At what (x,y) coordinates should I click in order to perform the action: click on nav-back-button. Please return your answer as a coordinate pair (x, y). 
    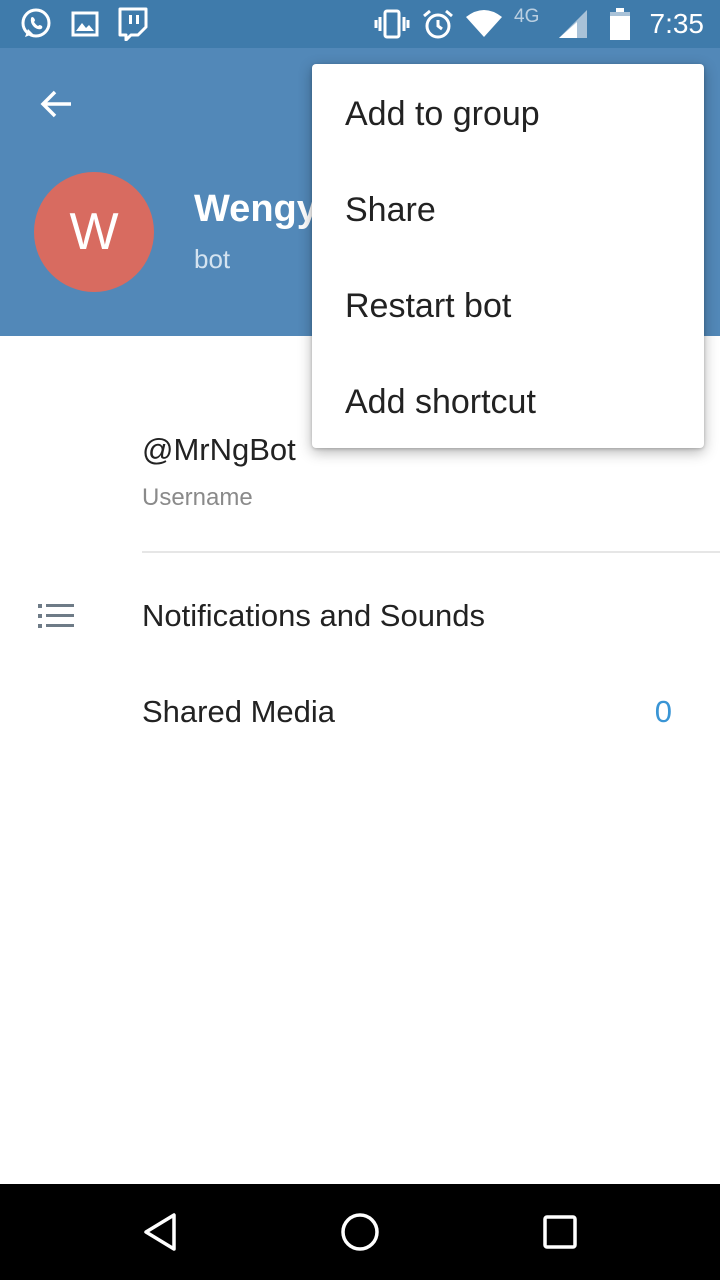
    Looking at the image, I should click on (160, 1232).